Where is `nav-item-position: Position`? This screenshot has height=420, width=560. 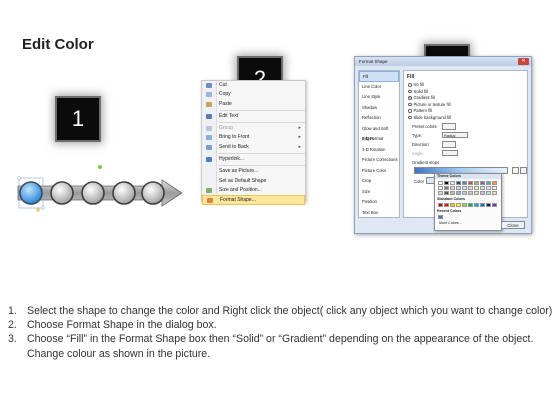 nav-item-position: Position is located at coordinates (379, 202).